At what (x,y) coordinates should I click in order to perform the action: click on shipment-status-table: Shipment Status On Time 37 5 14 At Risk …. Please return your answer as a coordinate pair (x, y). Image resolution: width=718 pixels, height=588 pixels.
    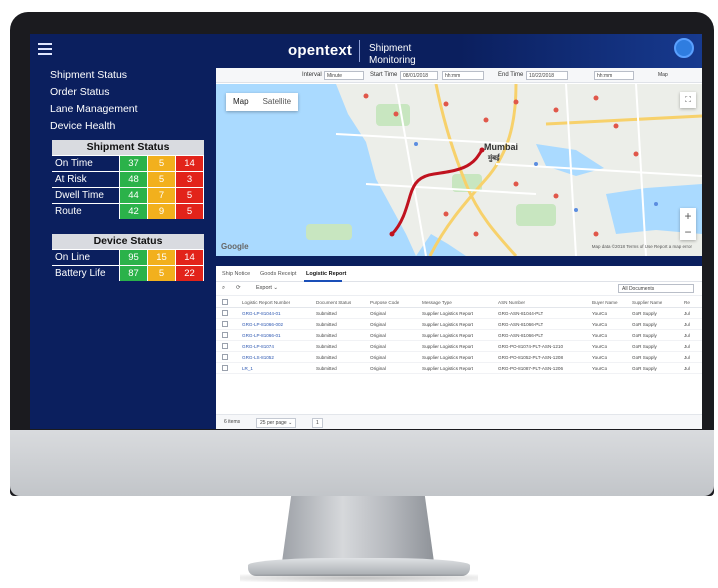
    Looking at the image, I should click on (128, 179).